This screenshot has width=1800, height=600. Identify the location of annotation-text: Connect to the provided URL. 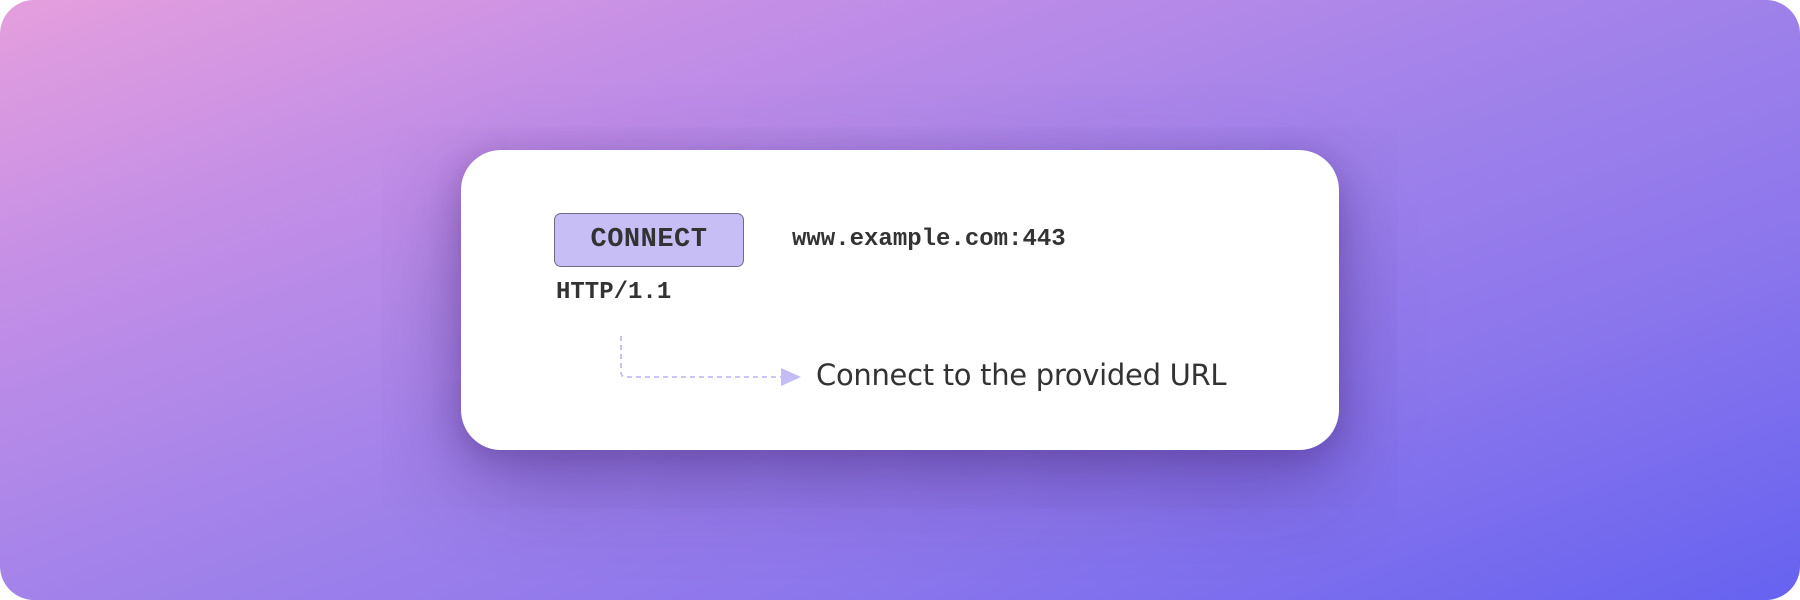
(1021, 375).